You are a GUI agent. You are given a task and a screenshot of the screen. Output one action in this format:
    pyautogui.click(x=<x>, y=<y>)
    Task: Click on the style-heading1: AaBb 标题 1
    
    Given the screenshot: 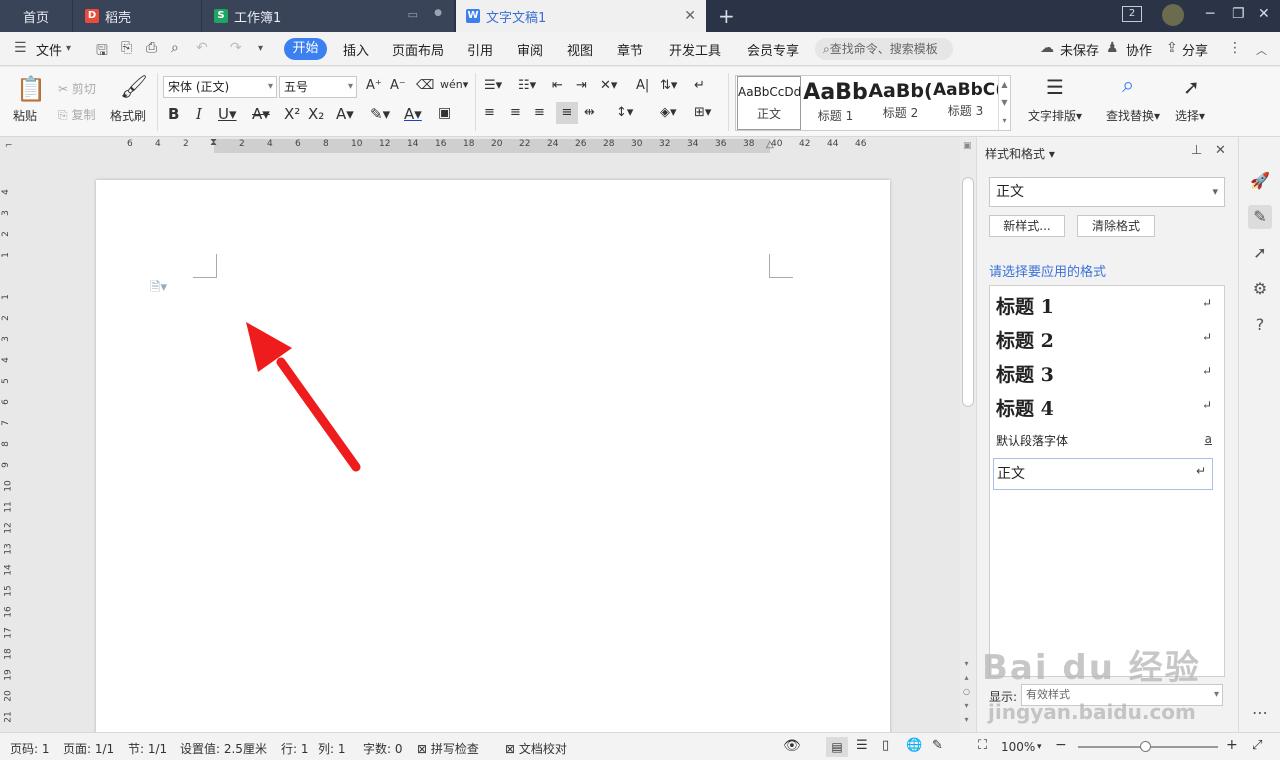 What is the action you would take?
    pyautogui.click(x=835, y=103)
    